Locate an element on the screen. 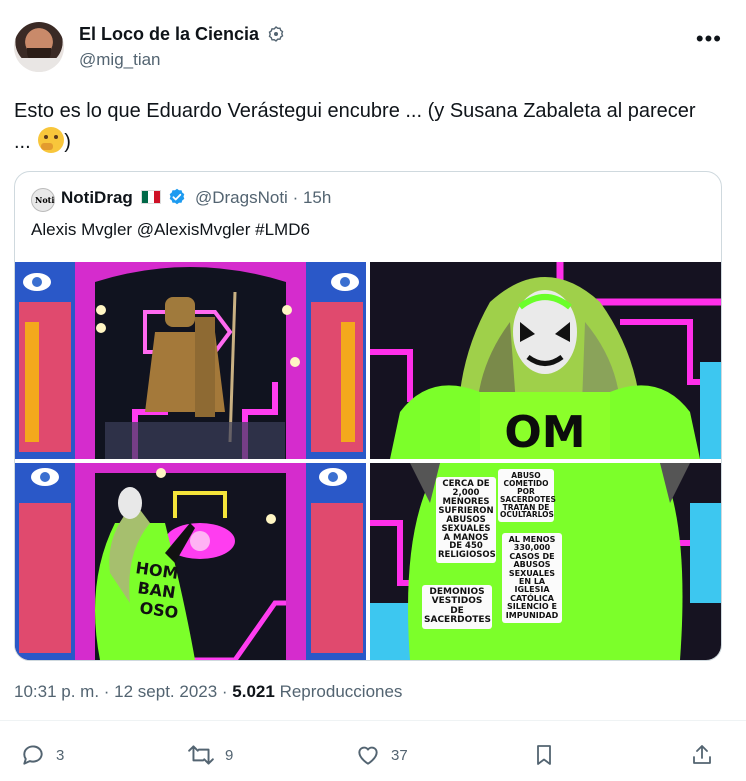  quote-text: Alexis Mvgler @AlexisMvgler #LMD6 is located at coordinates (170, 229).